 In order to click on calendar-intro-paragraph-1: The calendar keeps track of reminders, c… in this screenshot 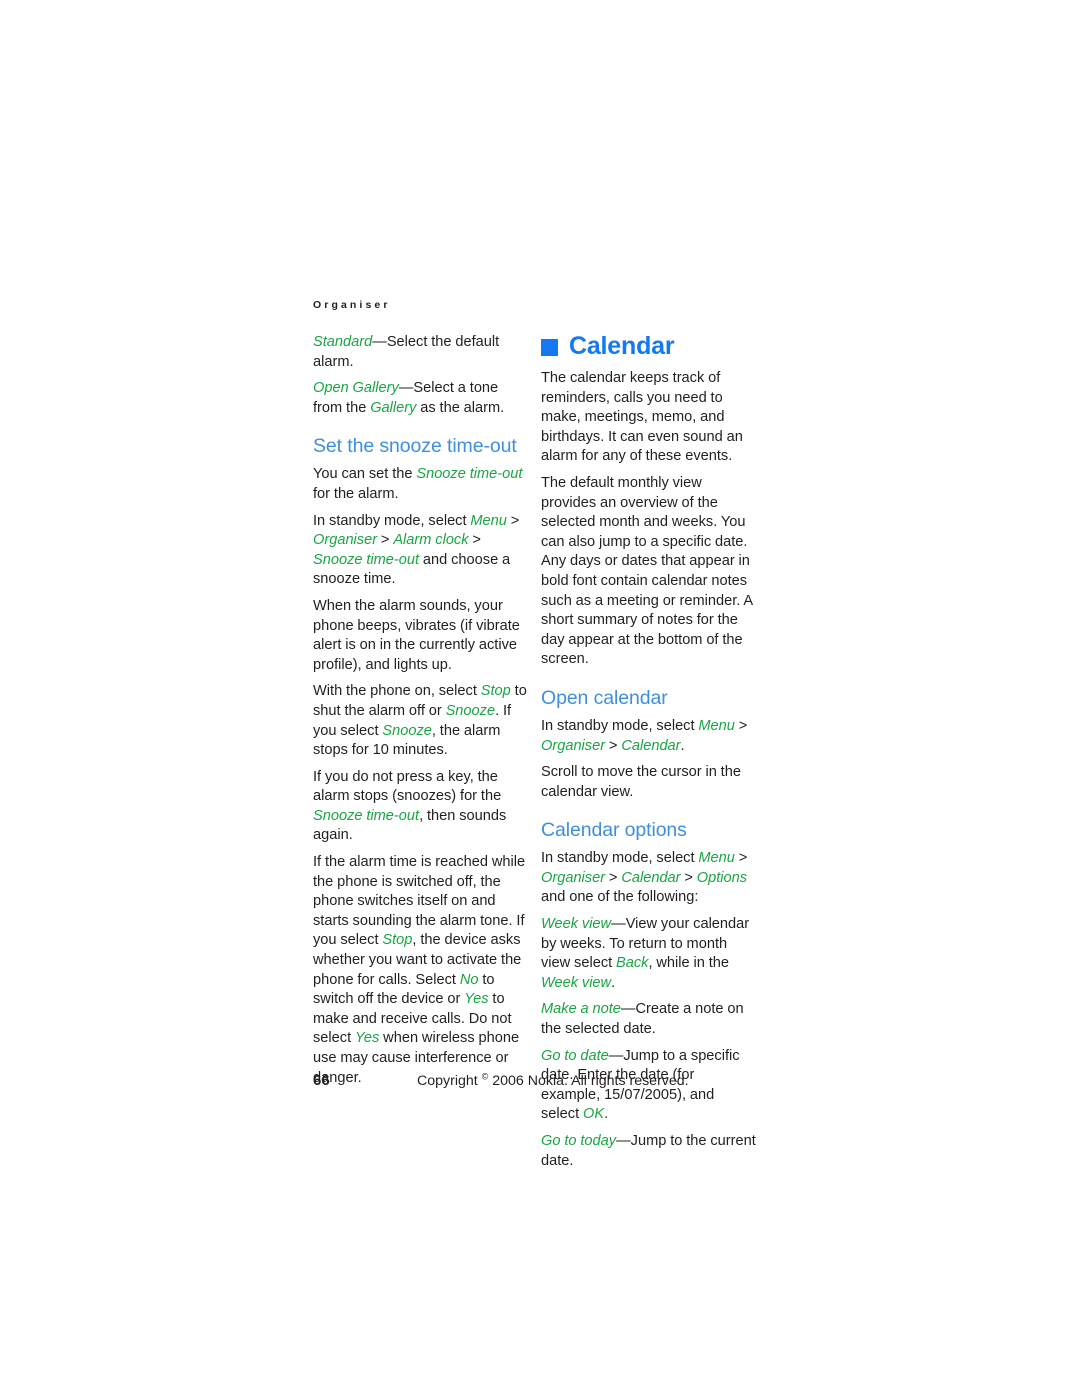, I will do `click(642, 417)`.